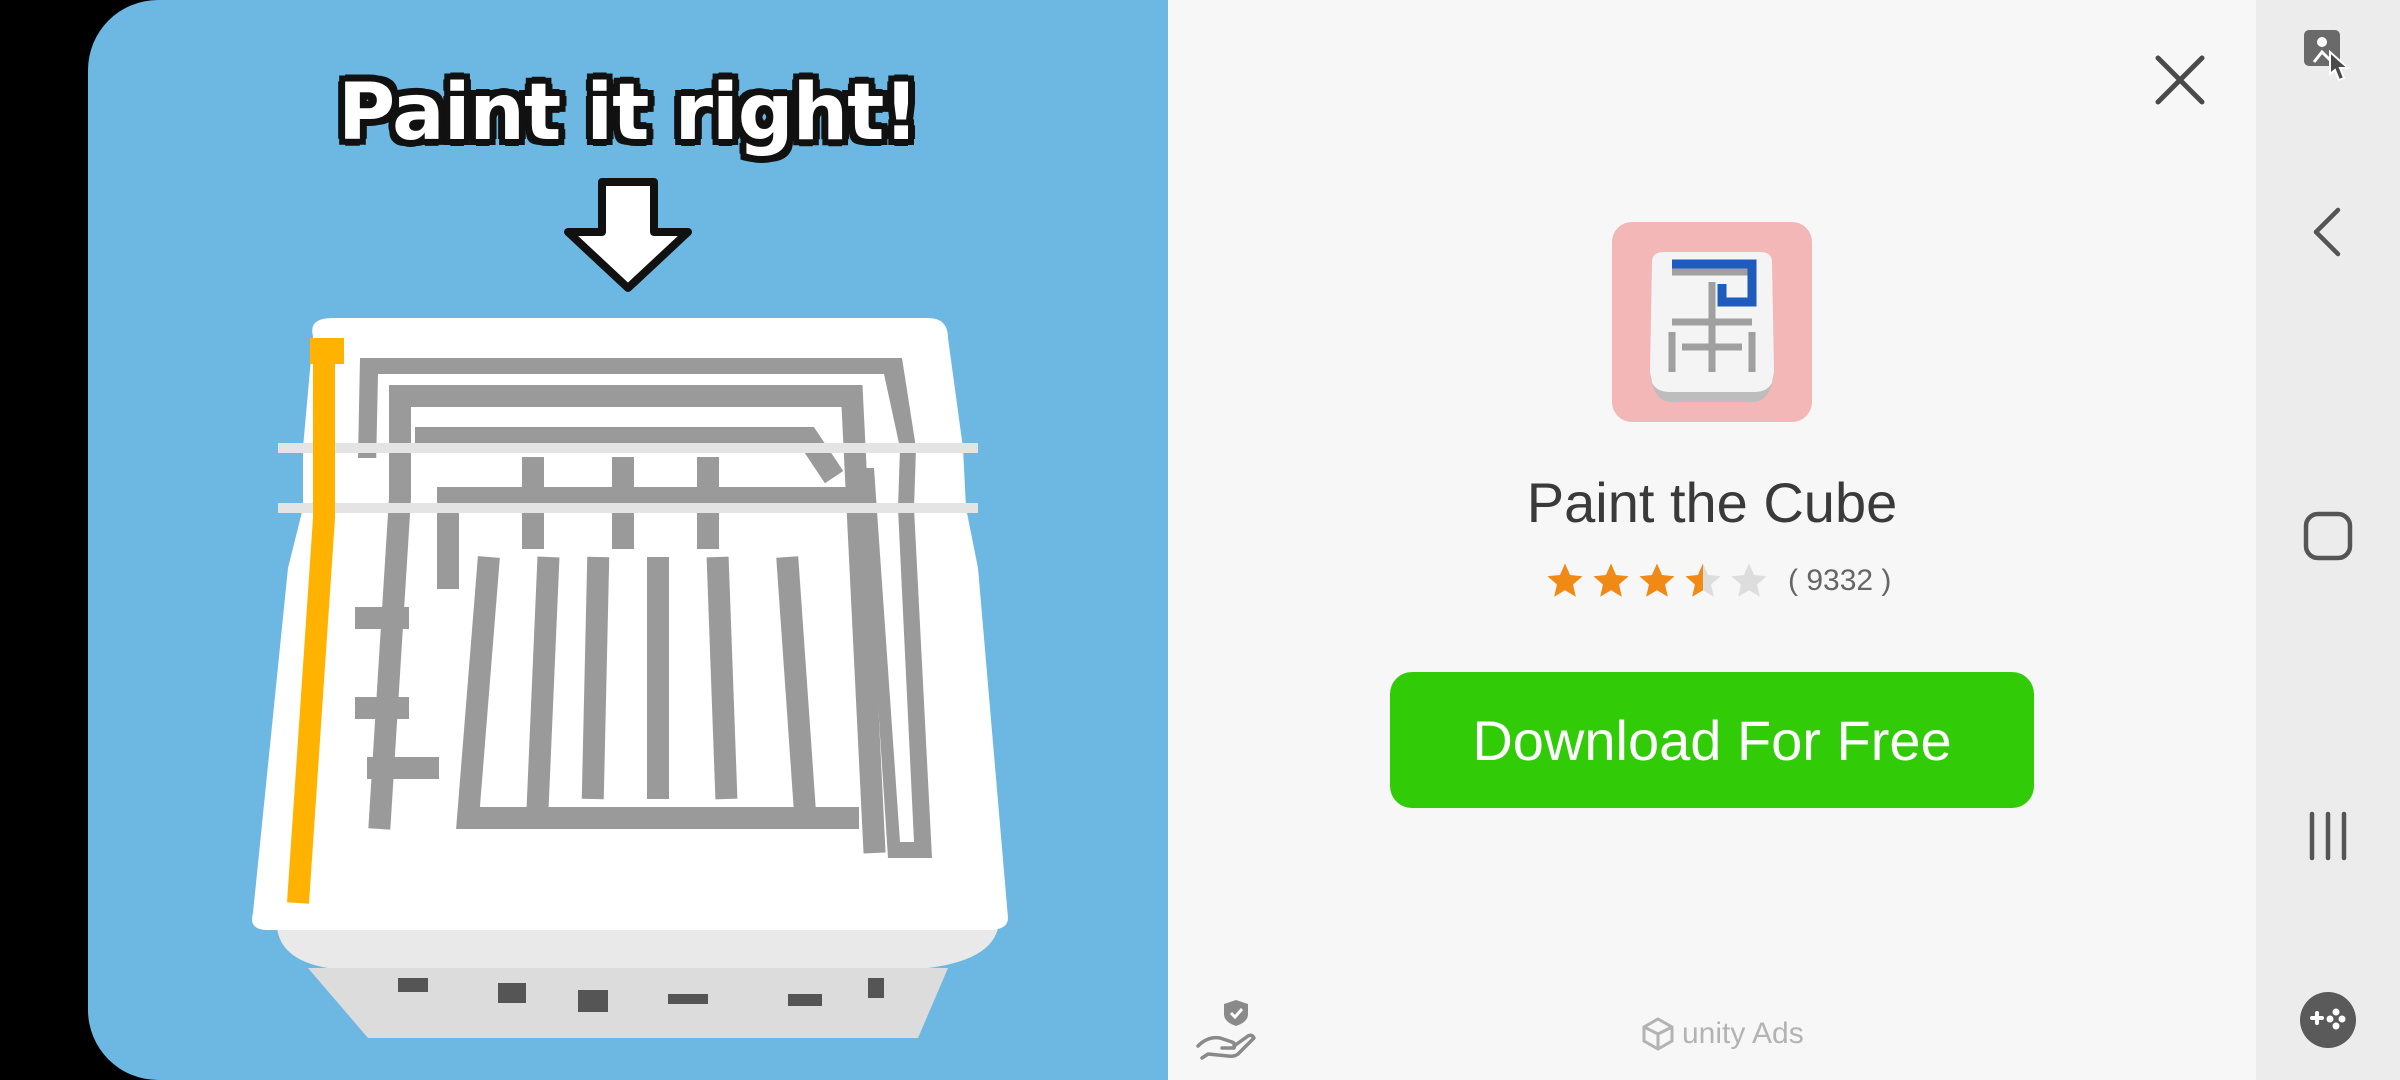 The width and height of the screenshot is (2400, 1080). I want to click on recents-button, so click(2328, 836).